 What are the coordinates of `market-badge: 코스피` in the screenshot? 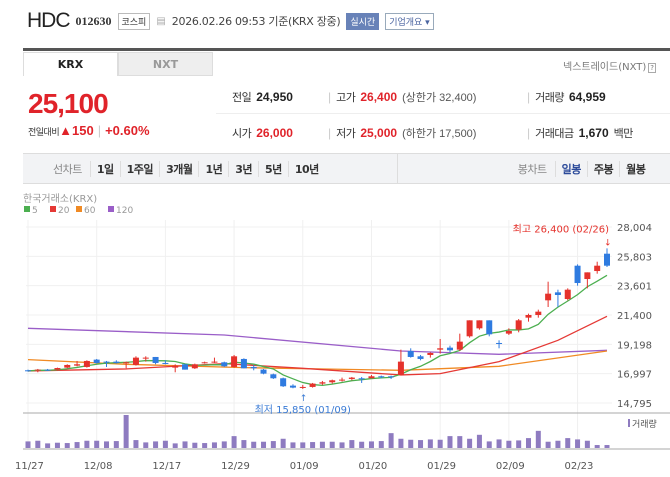 It's located at (134, 21).